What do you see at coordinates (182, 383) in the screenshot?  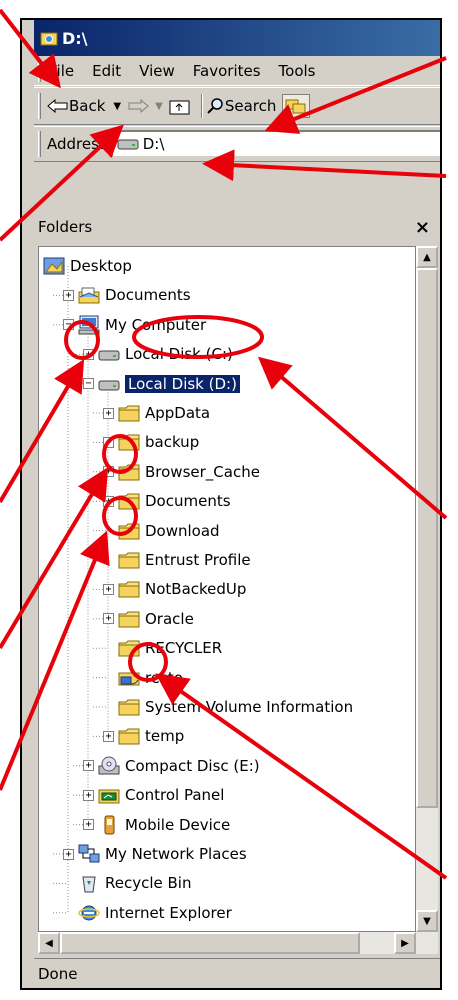 I see `tree-item-label: Local Disk (D:)` at bounding box center [182, 383].